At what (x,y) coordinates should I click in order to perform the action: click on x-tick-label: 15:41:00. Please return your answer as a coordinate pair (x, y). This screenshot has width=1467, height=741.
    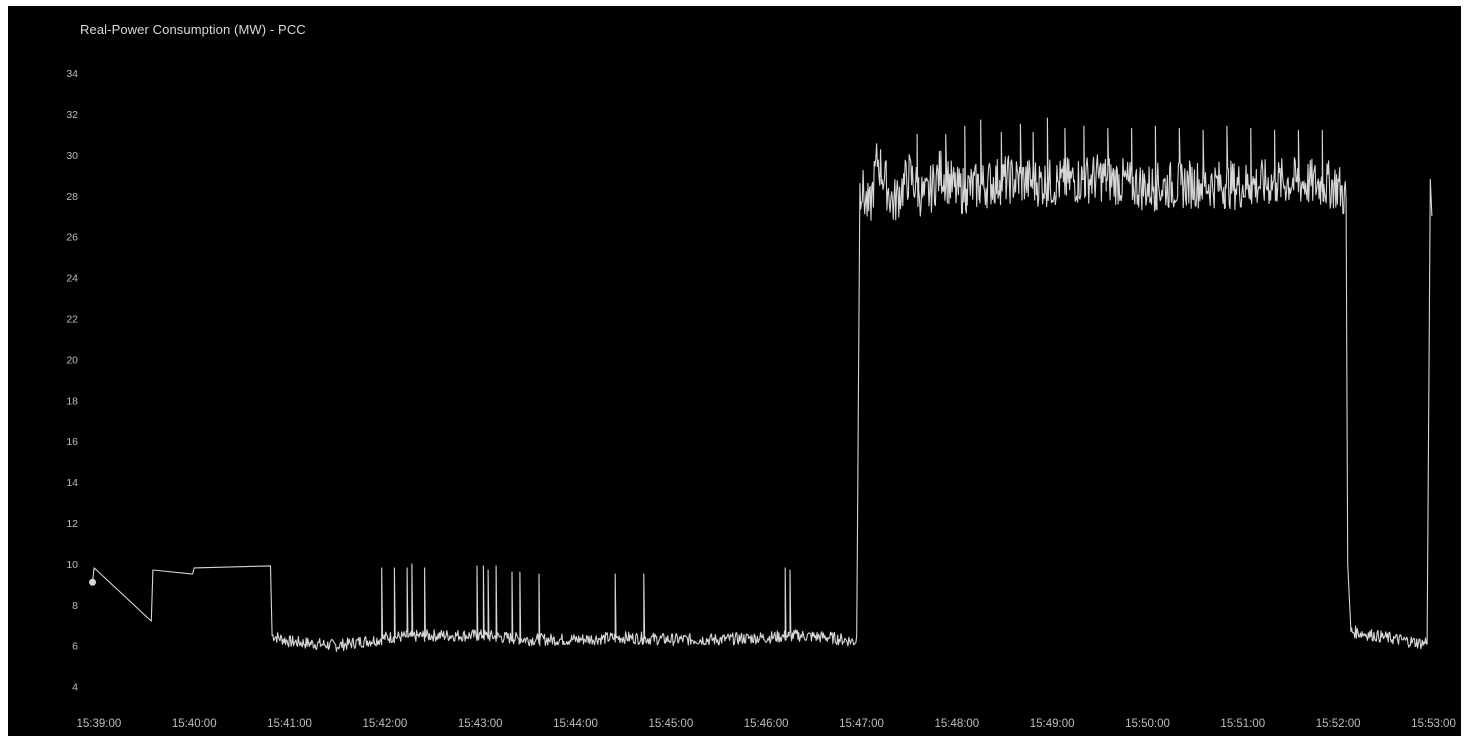
    Looking at the image, I should click on (289, 724).